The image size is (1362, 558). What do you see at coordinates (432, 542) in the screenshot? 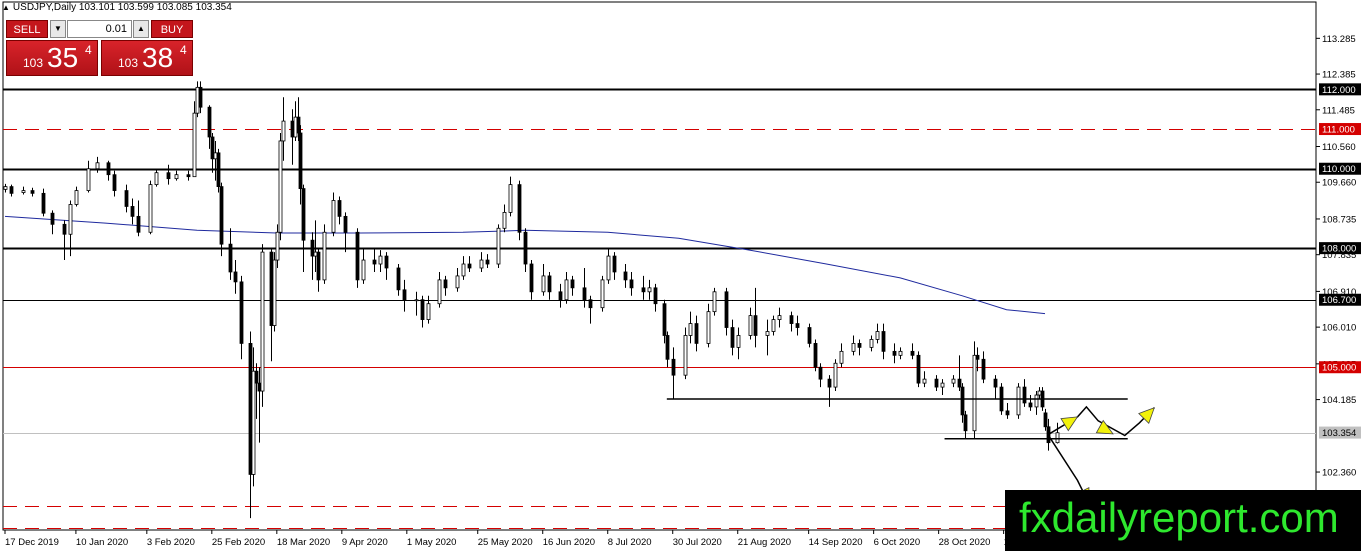
I see `x-tick-label: 1 May 2020` at bounding box center [432, 542].